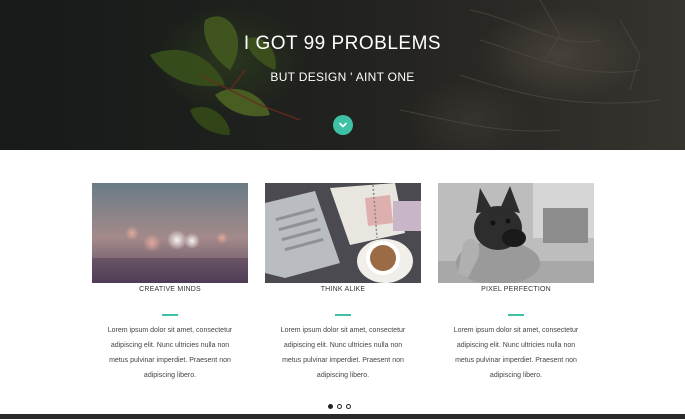 This screenshot has width=685, height=419. I want to click on hero-title: I GOT 99 PROBLEMS, so click(342, 43).